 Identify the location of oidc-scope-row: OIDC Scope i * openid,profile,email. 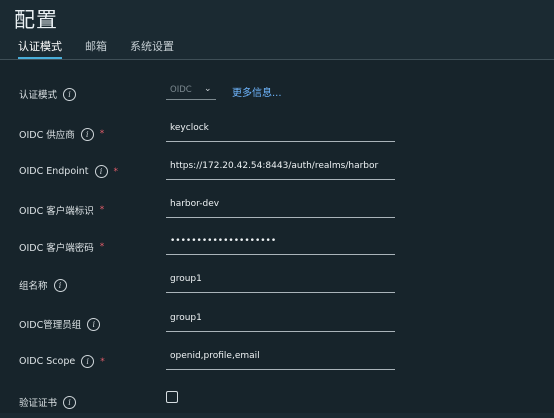
(277, 363).